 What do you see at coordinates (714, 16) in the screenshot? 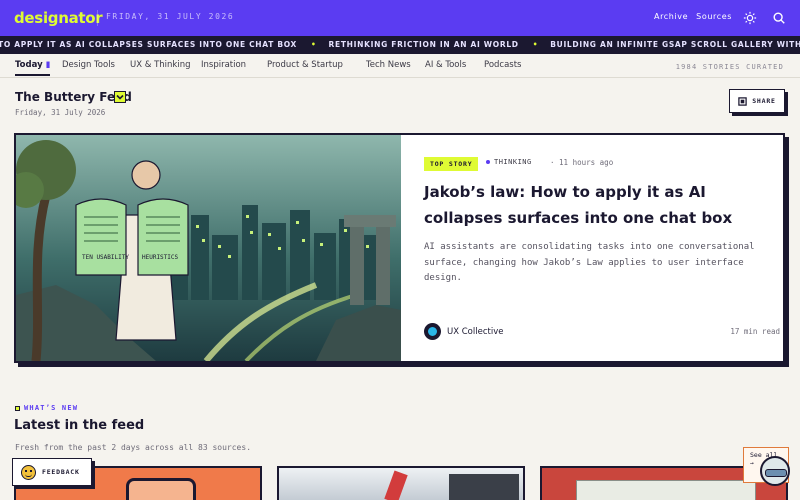
I see `nav-sources-link: Sources` at bounding box center [714, 16].